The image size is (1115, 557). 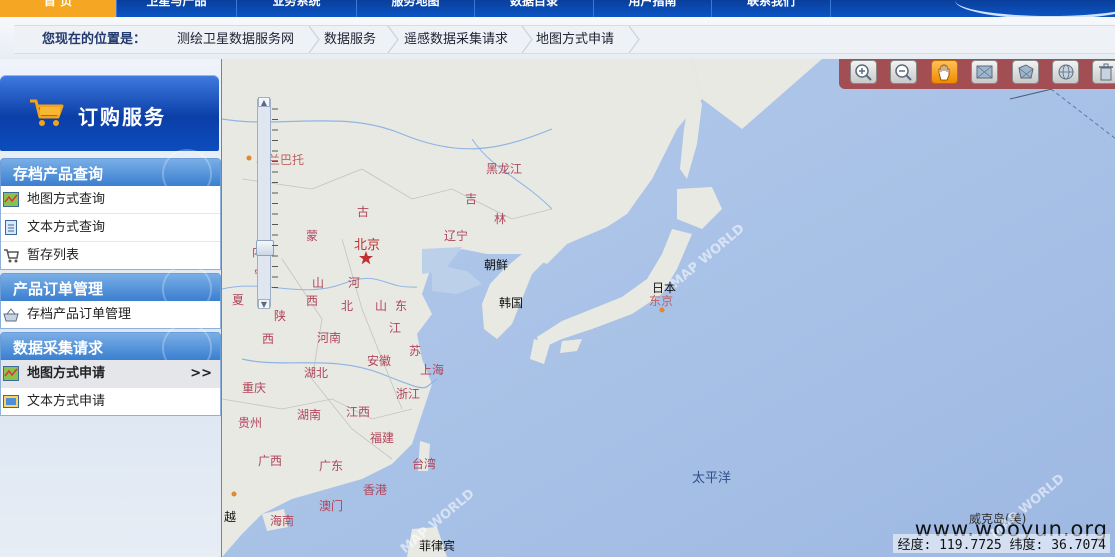 I want to click on breadcrumb: 您现在的位置是： 测绘卫星数据服务网 数据服务 遥感数据采集请求 地图方式申请, so click(x=564, y=39).